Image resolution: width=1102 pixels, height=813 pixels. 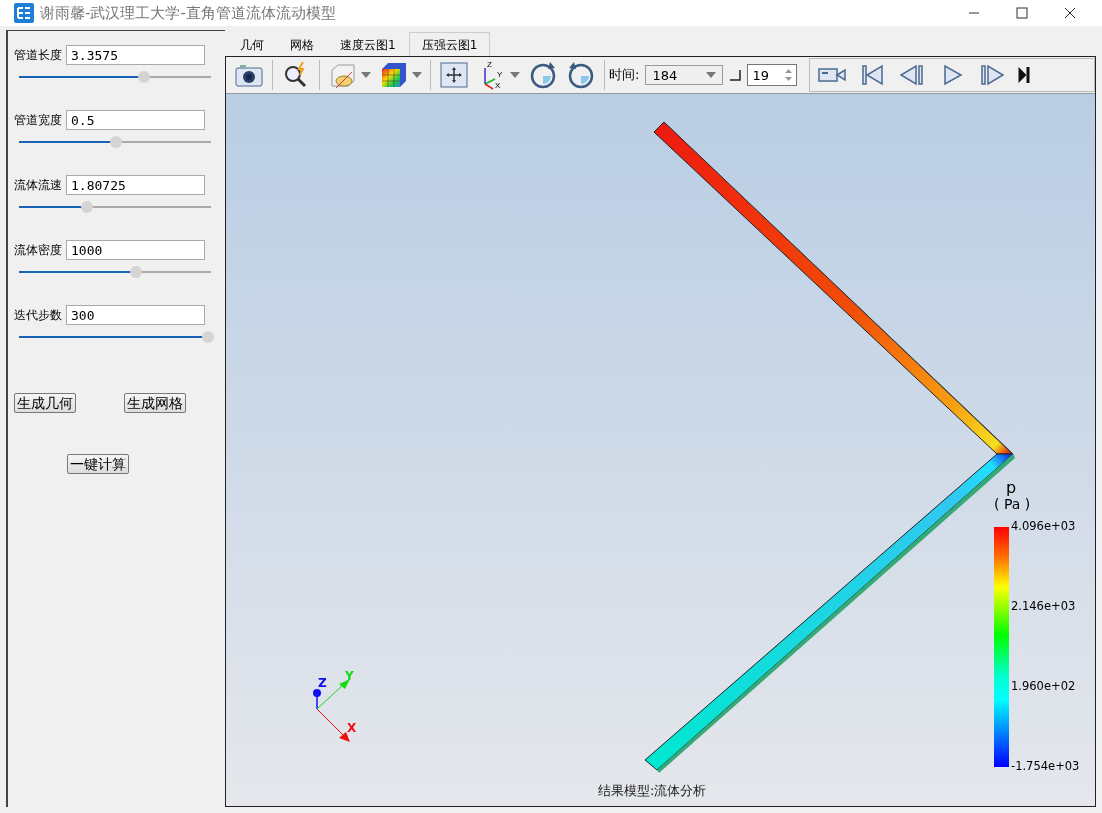 What do you see at coordinates (155, 403) in the screenshot?
I see `action-button: 生成网格` at bounding box center [155, 403].